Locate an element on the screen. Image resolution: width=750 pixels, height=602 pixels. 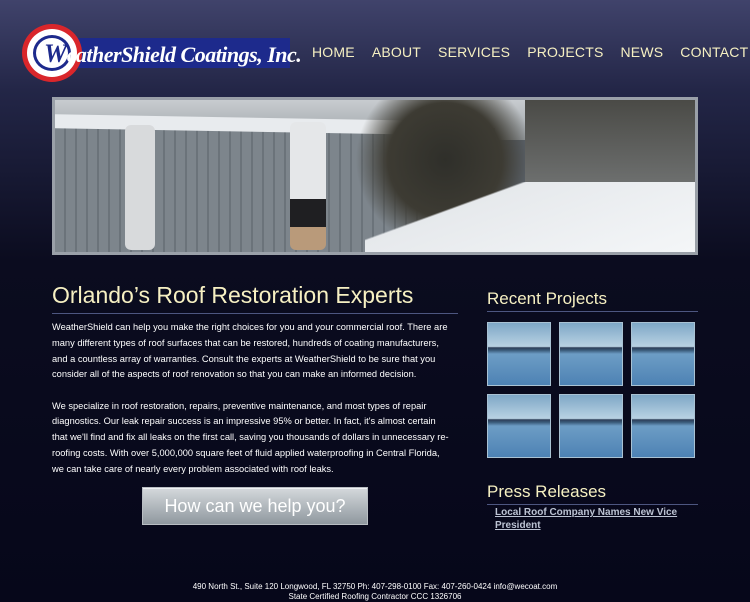
company-logo: WeatherShield Coatings, Inc. is located at coordinates (162, 53).